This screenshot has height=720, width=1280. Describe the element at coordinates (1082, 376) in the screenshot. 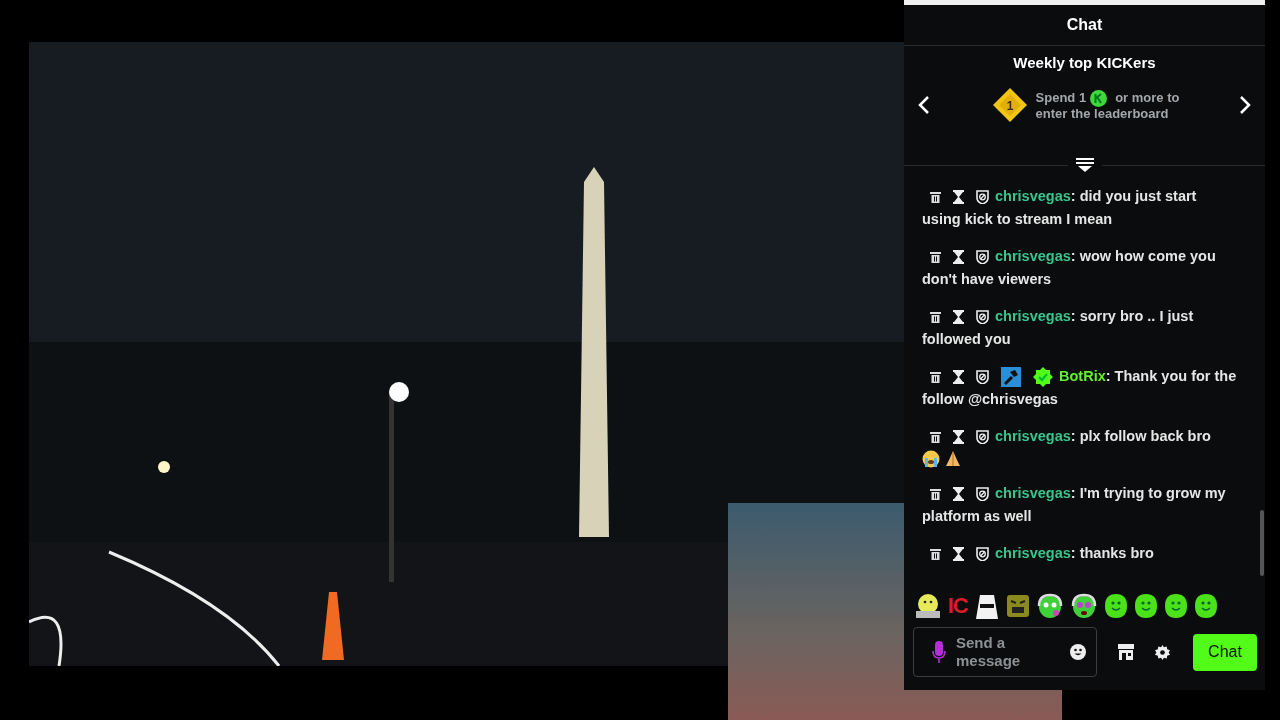

I see `username: BotRix` at that location.